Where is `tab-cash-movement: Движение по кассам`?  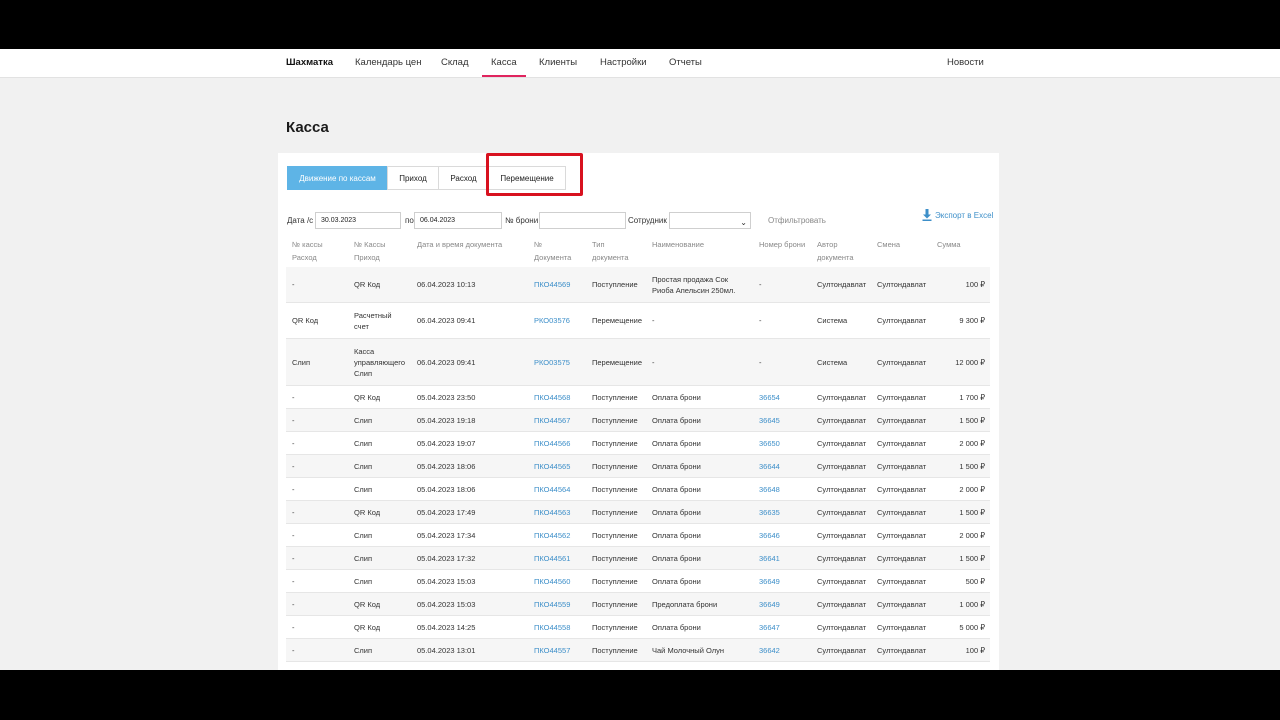 tab-cash-movement: Движение по кассам is located at coordinates (337, 178).